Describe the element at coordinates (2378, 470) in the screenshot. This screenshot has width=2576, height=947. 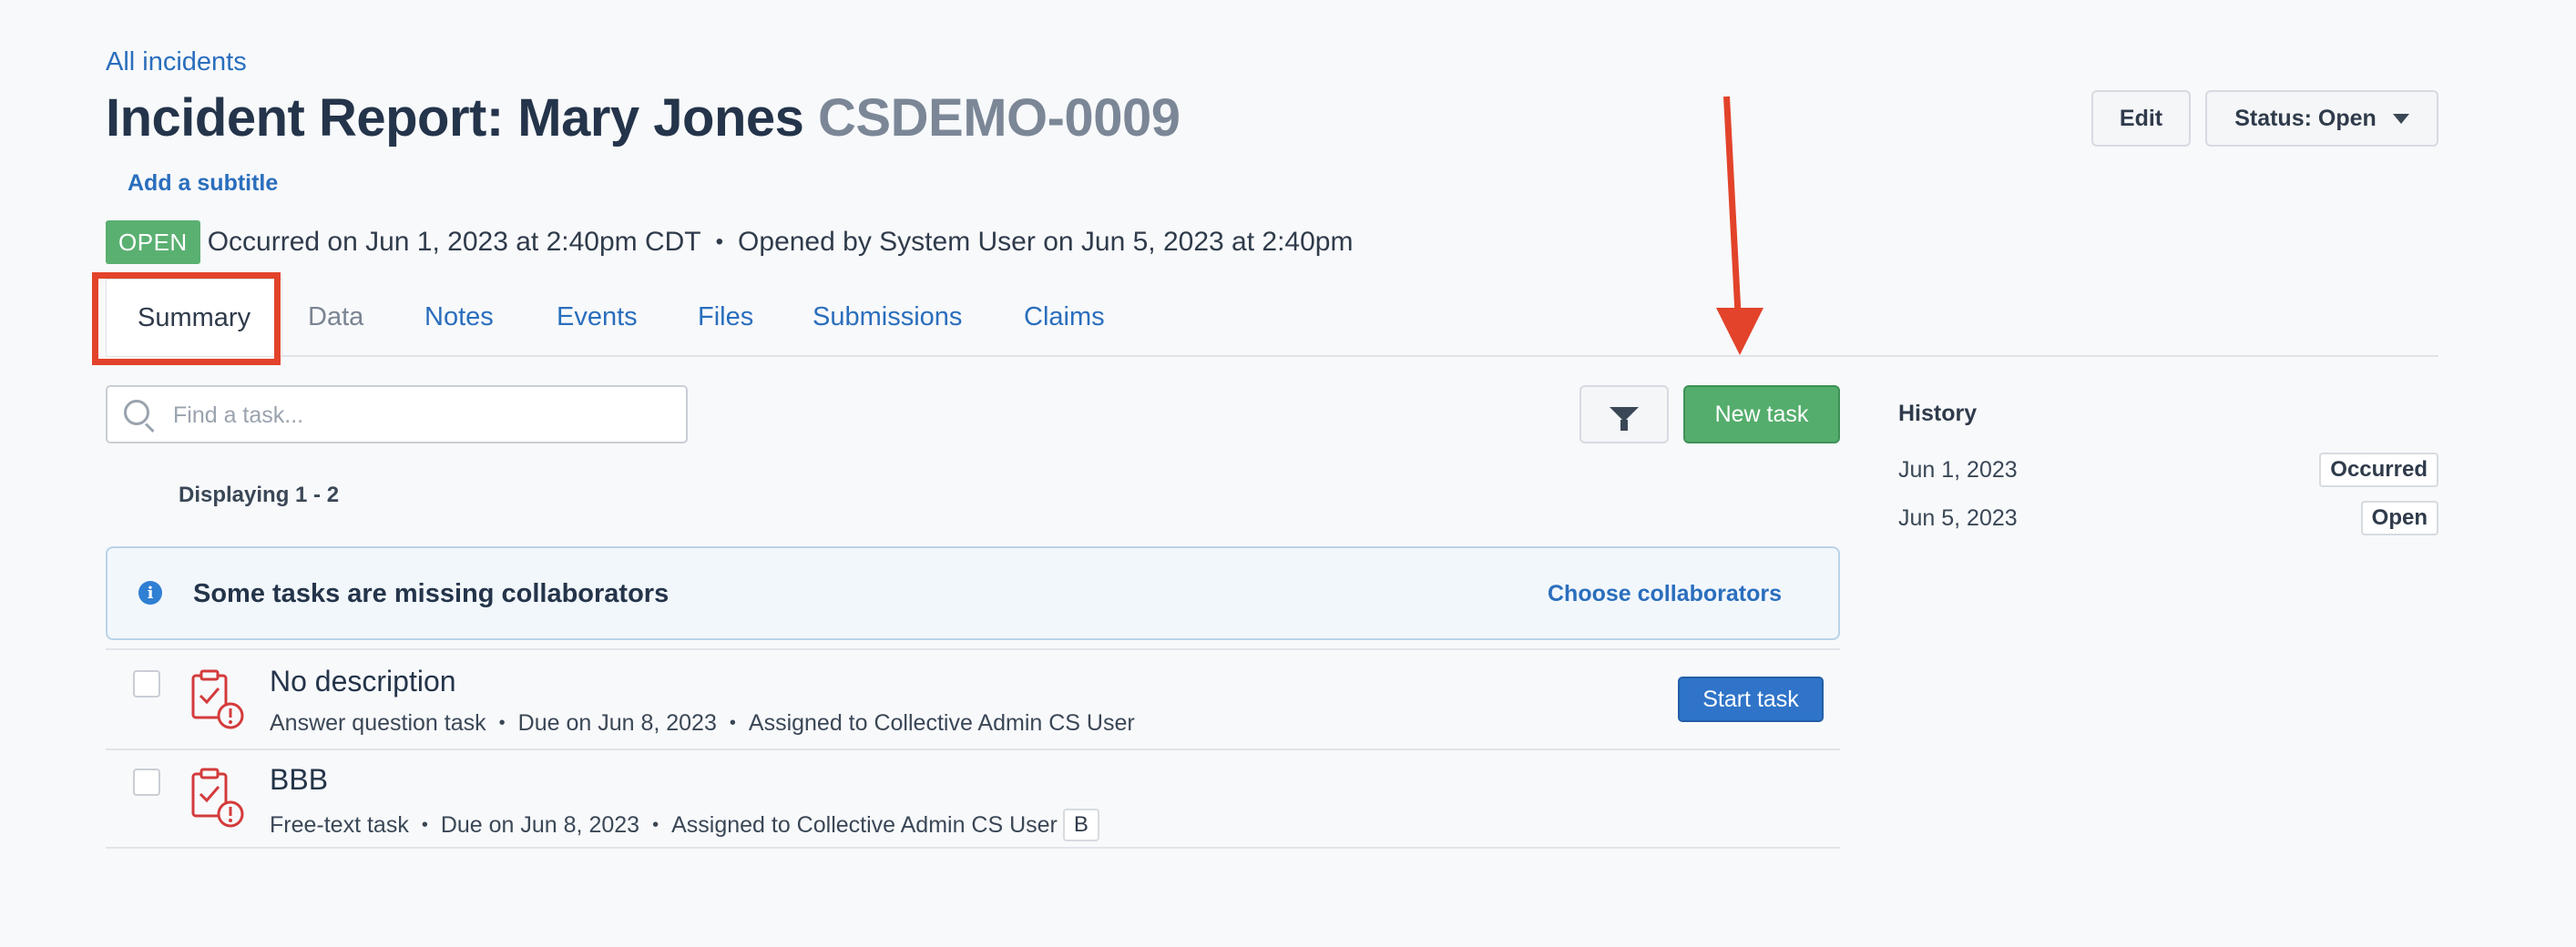
I see `history-badge: Occurred` at that location.